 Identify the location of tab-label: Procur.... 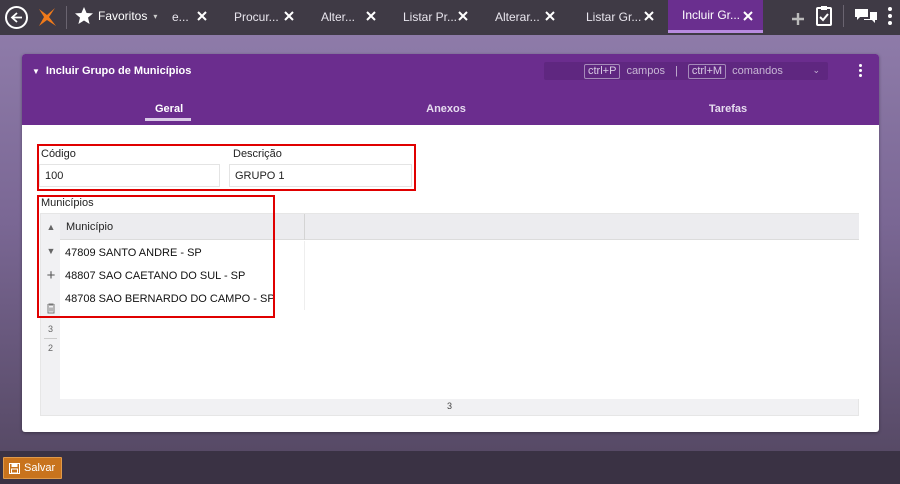
(256, 16).